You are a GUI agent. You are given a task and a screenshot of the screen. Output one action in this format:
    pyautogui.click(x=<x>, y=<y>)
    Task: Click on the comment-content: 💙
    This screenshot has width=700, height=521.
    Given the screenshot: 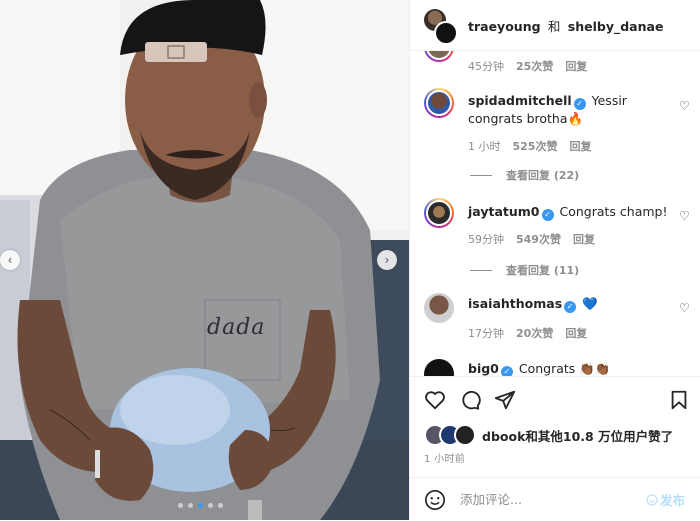 What is the action you would take?
    pyautogui.click(x=590, y=303)
    